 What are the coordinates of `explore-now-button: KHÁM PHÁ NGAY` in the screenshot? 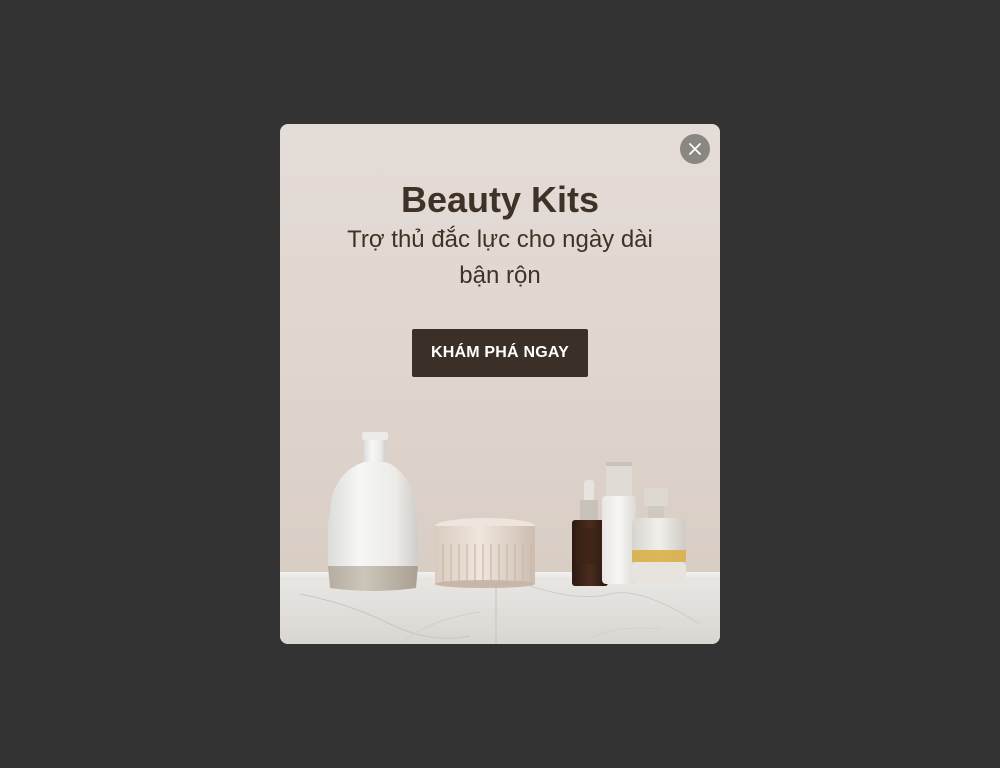 It's located at (500, 353).